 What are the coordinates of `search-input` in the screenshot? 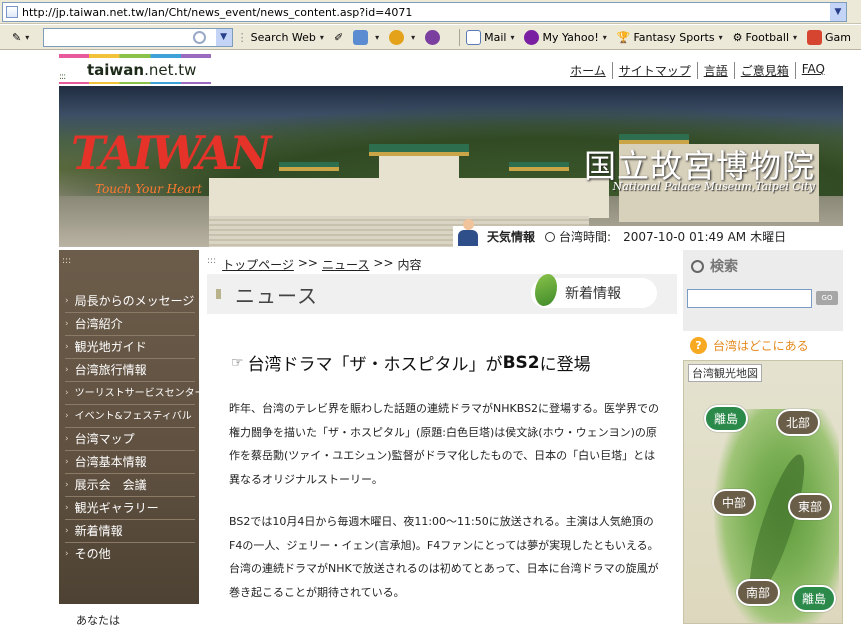 It's located at (749, 298).